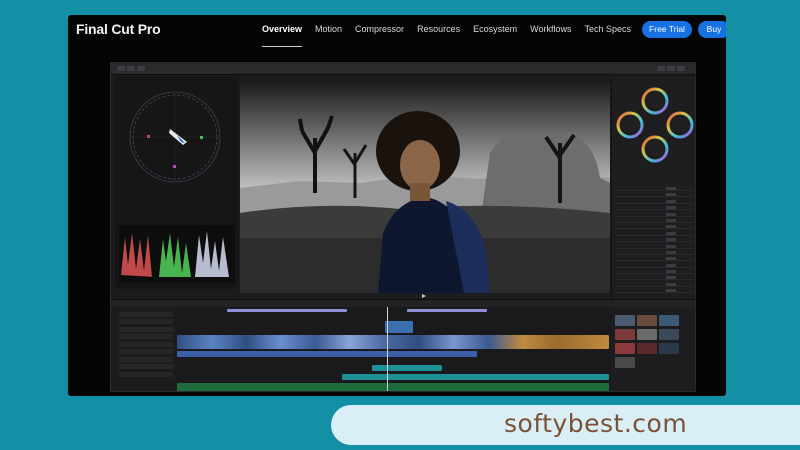 This screenshot has width=800, height=450. I want to click on titles-toggle-icon, so click(141, 68).